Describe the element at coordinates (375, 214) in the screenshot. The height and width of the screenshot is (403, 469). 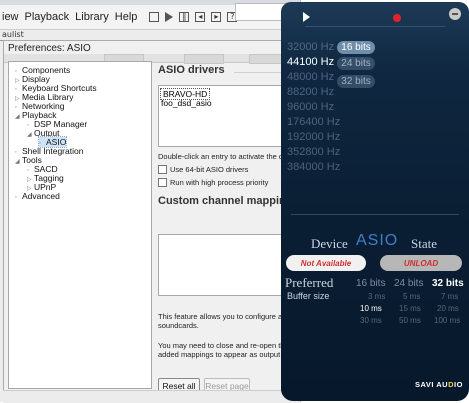
I see `section-divider` at that location.